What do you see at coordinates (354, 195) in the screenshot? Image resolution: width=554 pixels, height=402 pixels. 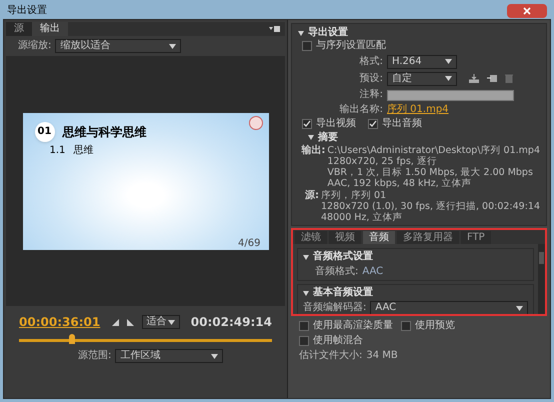 I see `summary-line: 序列，序列 01` at bounding box center [354, 195].